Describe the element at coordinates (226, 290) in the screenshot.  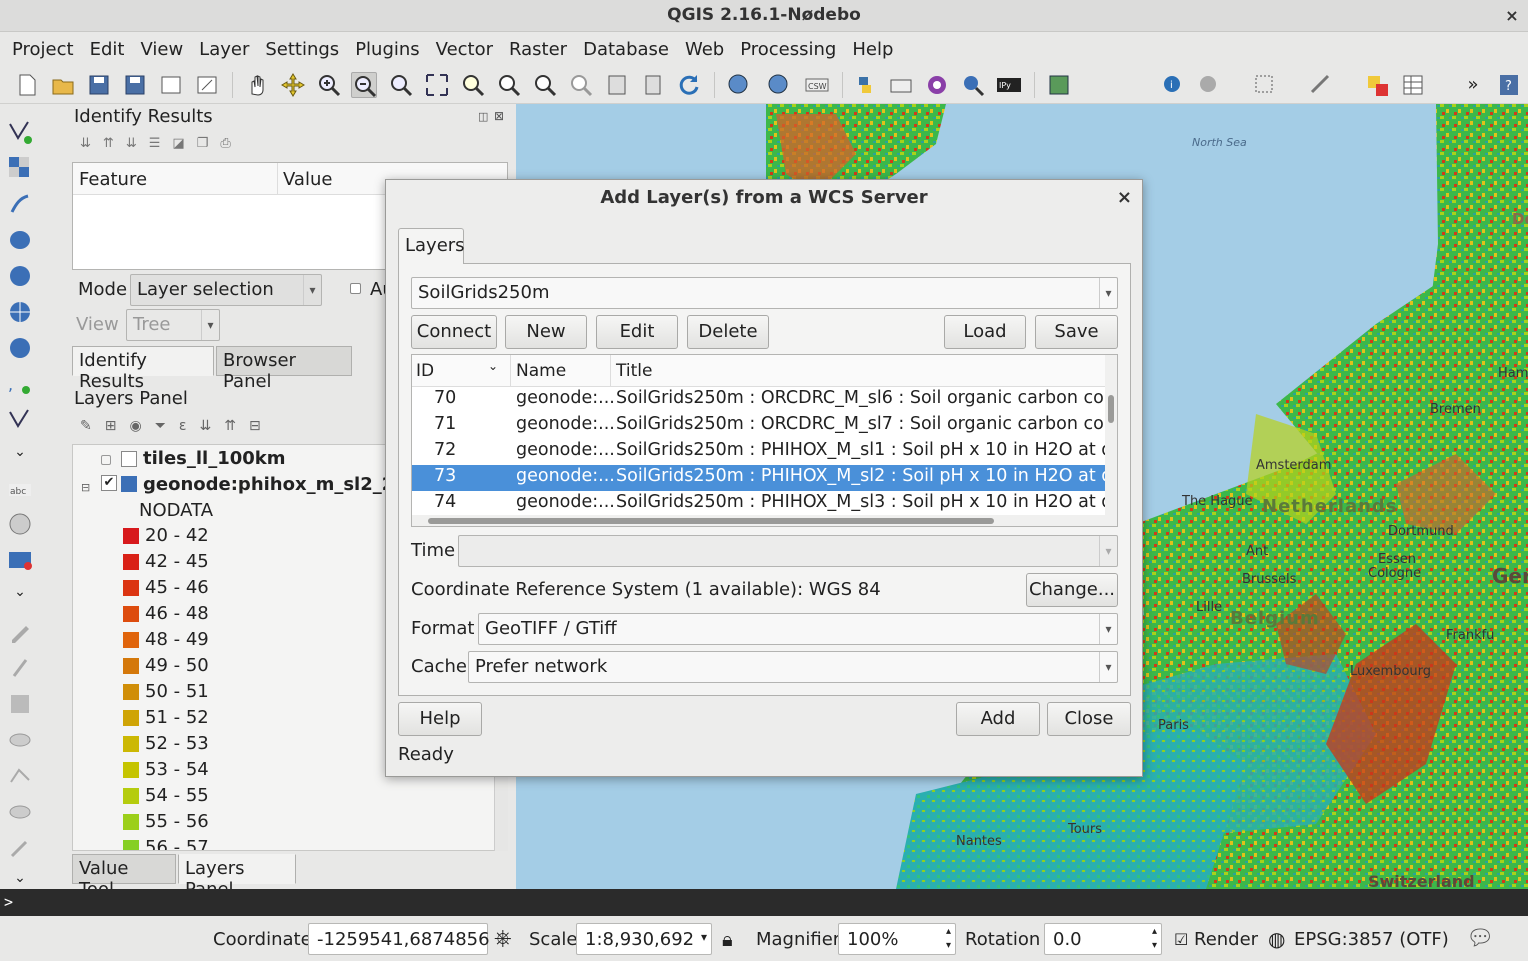
I see `mode-select: Layer selection ▾` at that location.